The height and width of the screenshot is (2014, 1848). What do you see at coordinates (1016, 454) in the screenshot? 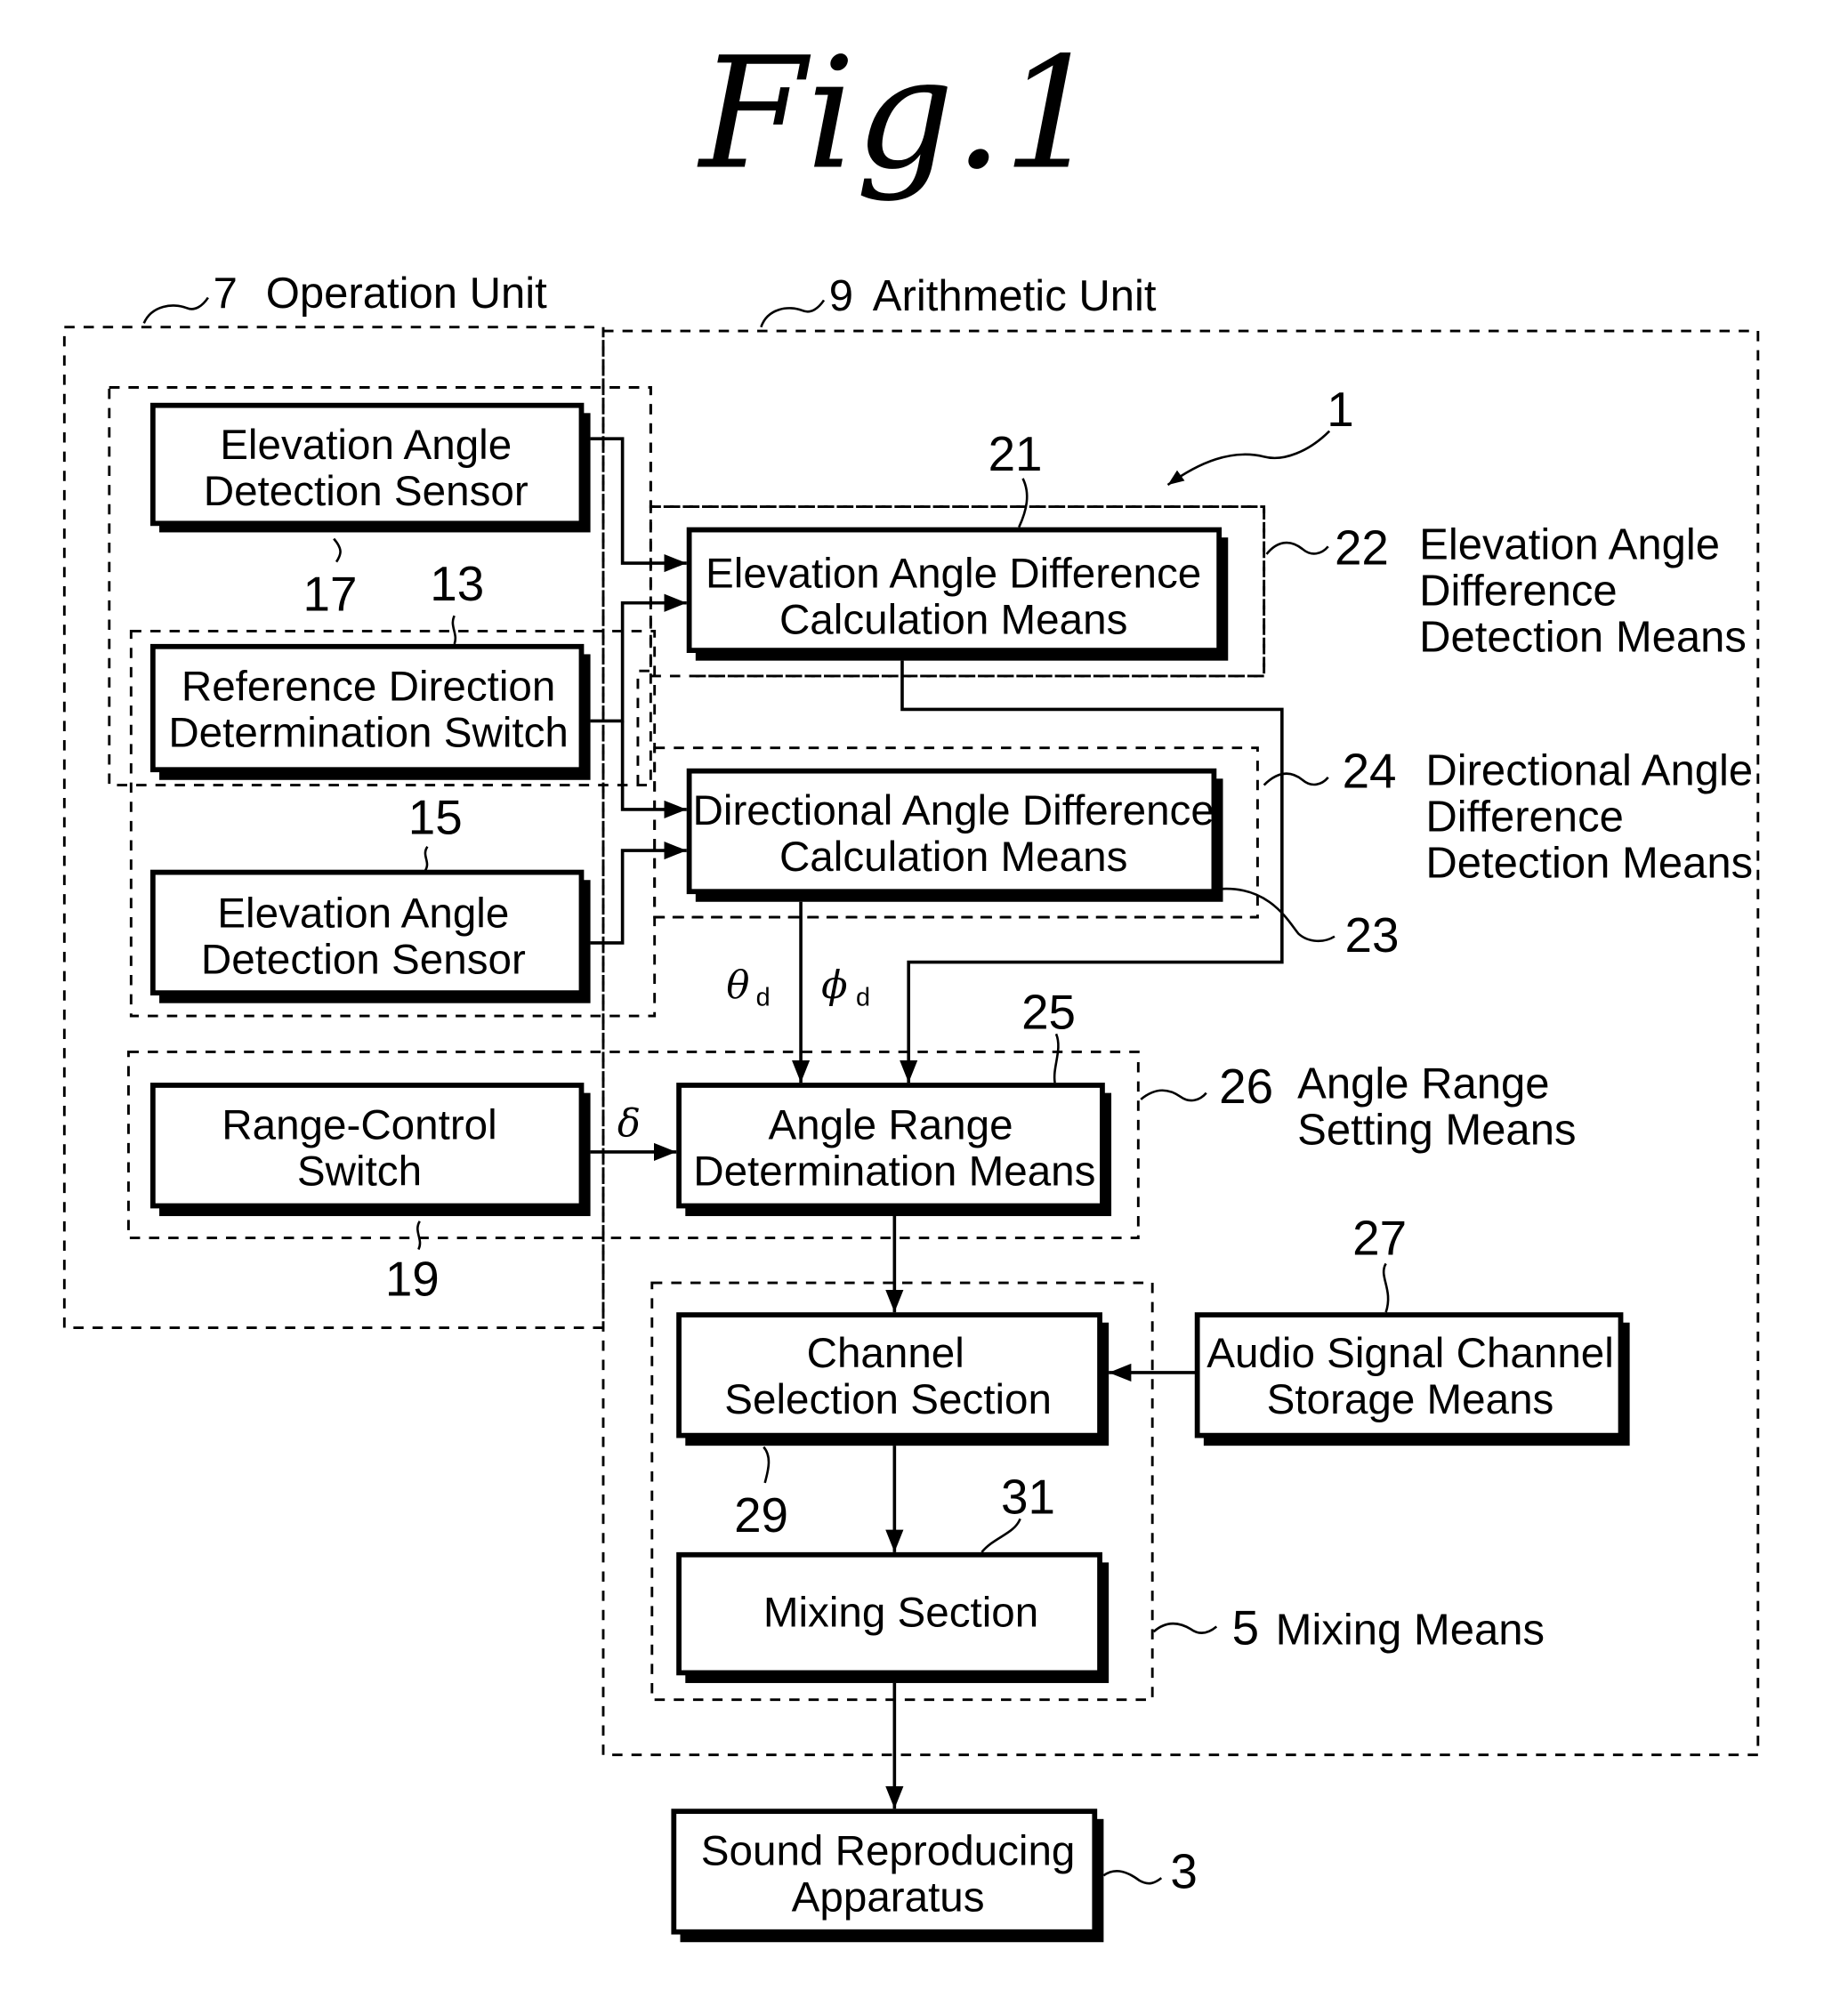
I see `ref-21: 21` at bounding box center [1016, 454].